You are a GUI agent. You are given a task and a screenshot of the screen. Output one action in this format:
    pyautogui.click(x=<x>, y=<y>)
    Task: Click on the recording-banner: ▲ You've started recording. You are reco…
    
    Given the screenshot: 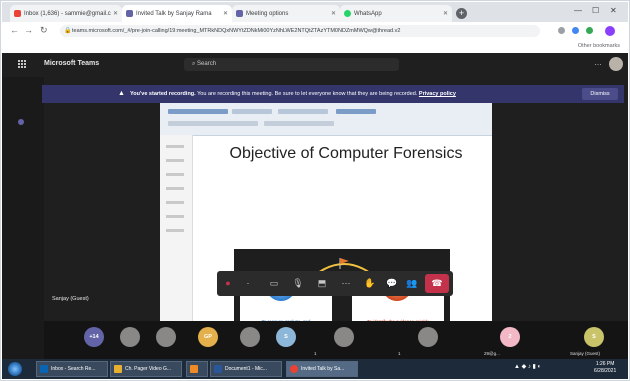 What is the action you would take?
    pyautogui.click(x=333, y=94)
    